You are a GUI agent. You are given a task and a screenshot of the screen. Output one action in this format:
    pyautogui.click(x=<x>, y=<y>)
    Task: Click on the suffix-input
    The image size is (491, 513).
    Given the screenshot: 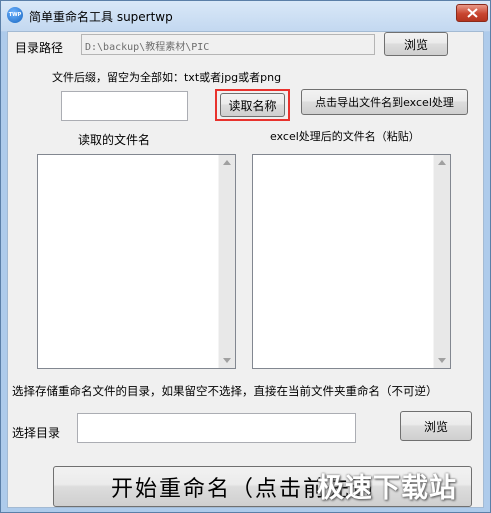 What is the action you would take?
    pyautogui.click(x=124, y=106)
    